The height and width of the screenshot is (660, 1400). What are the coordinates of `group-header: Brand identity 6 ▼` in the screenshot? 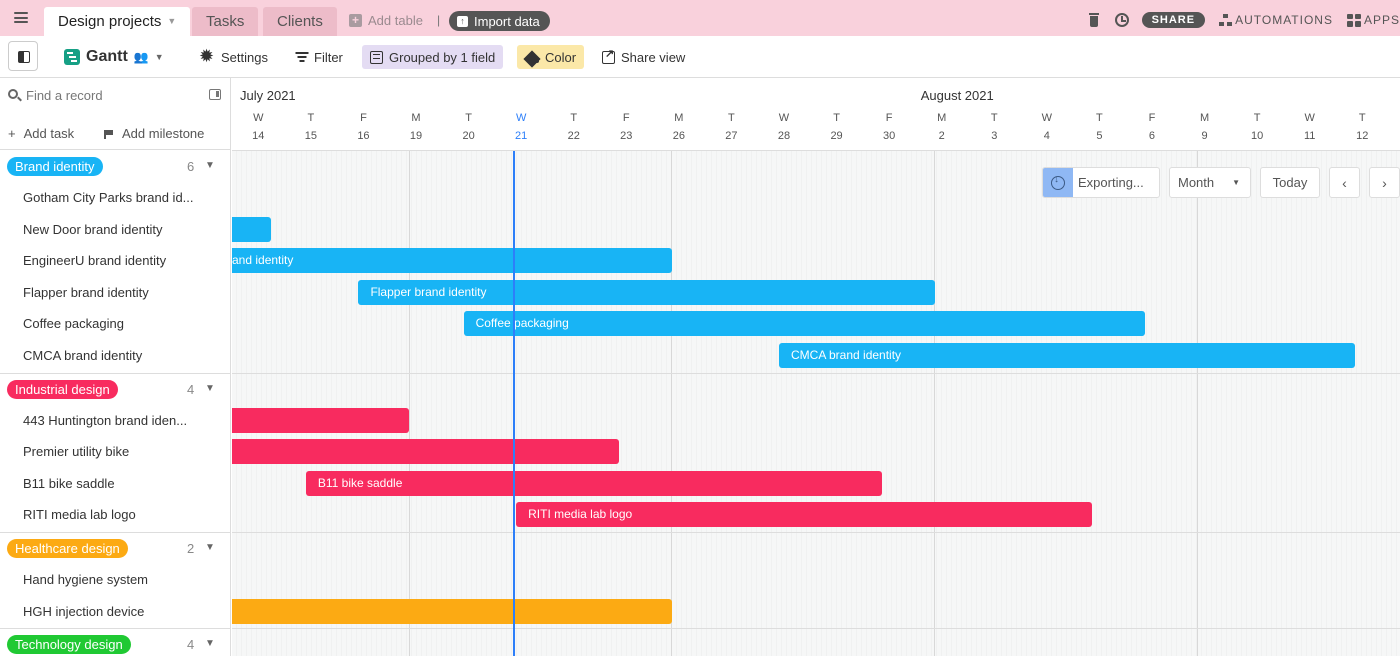 It's located at (115, 166).